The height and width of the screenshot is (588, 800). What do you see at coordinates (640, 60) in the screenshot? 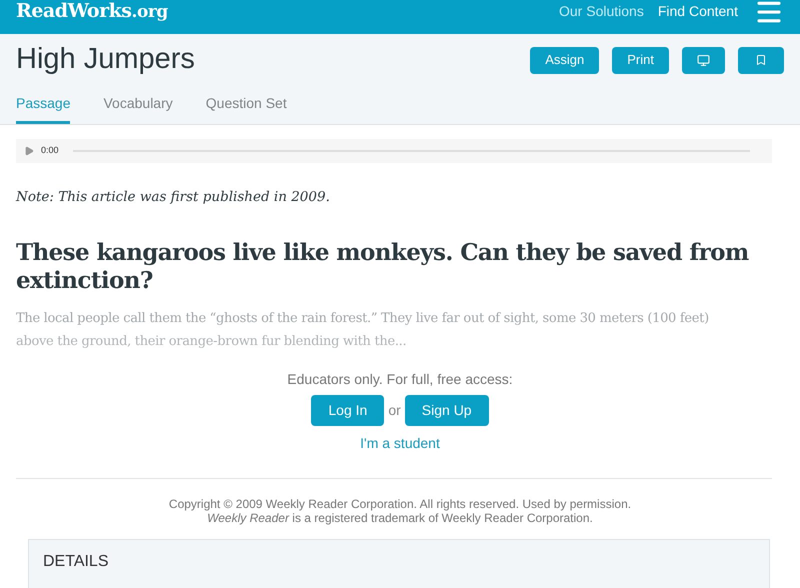
I see `action-button: Print` at bounding box center [640, 60].